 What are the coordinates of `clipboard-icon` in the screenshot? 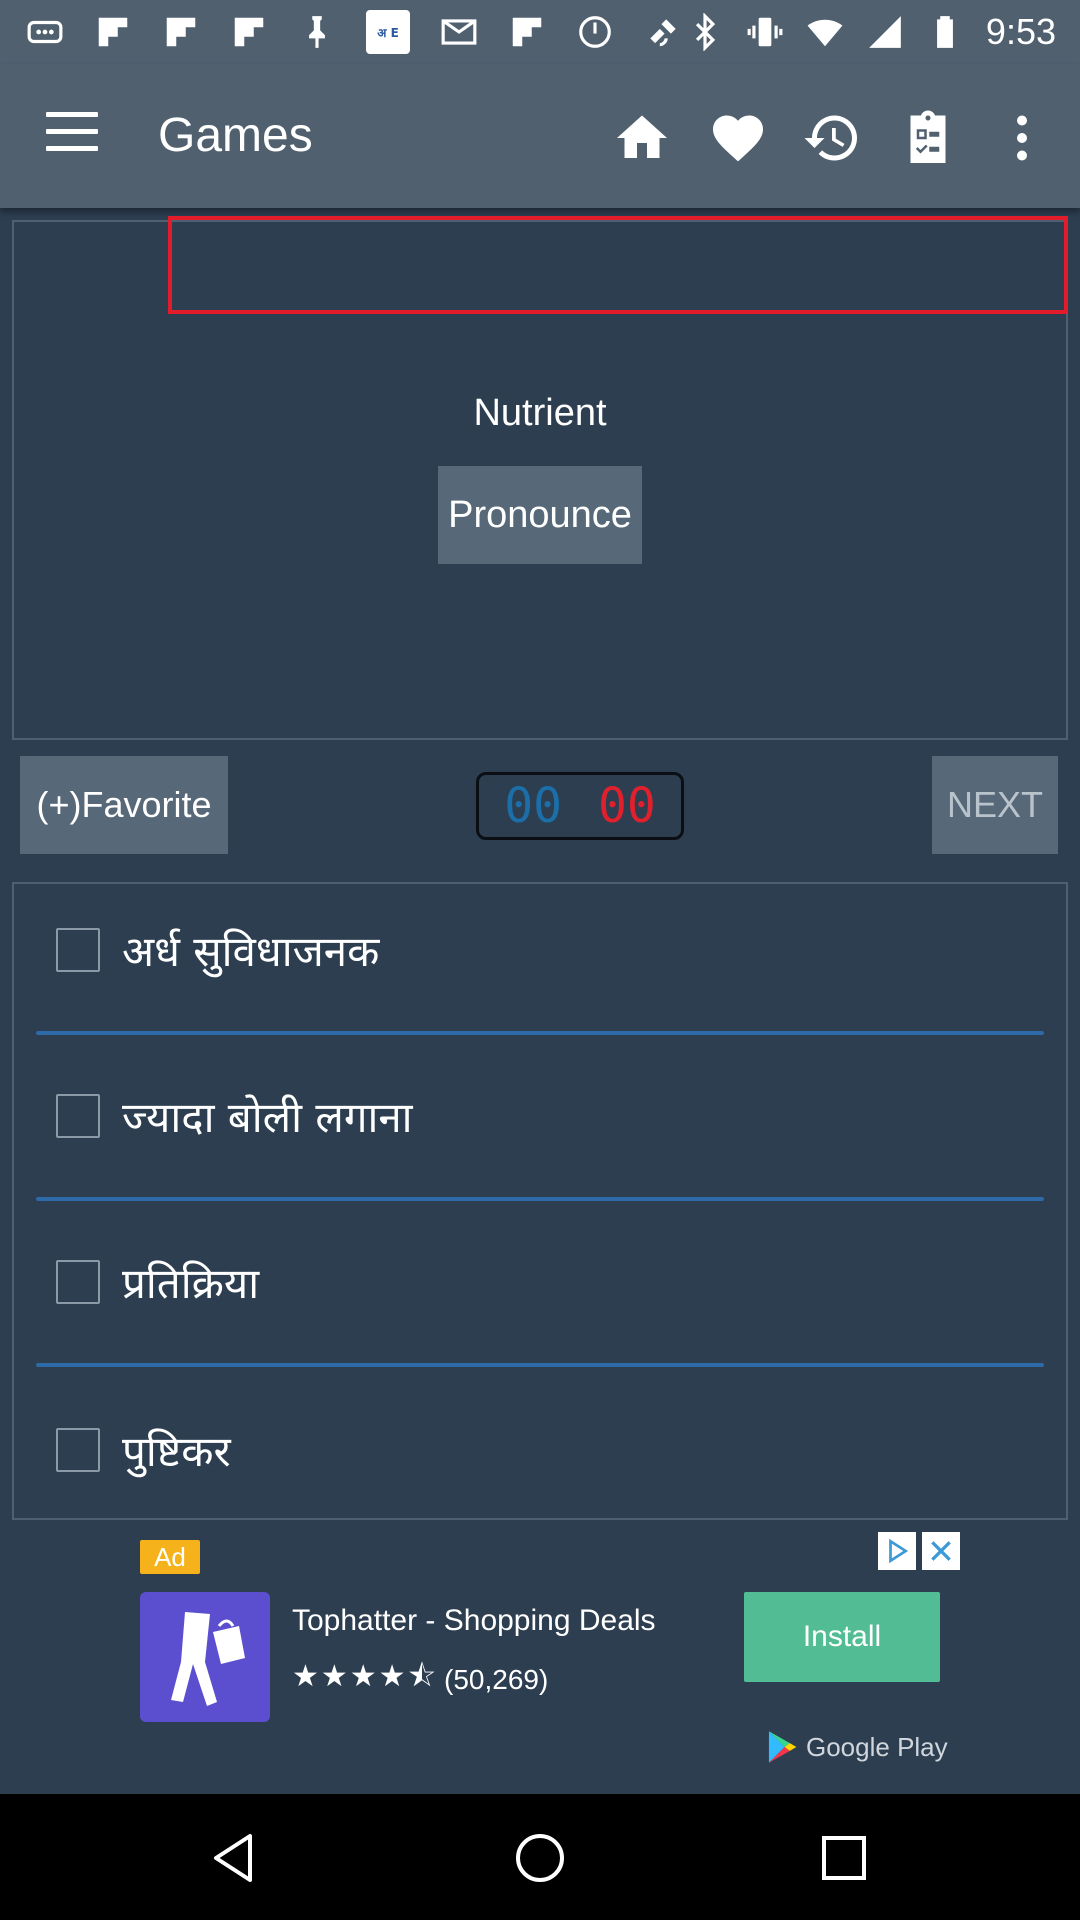 It's located at (928, 138).